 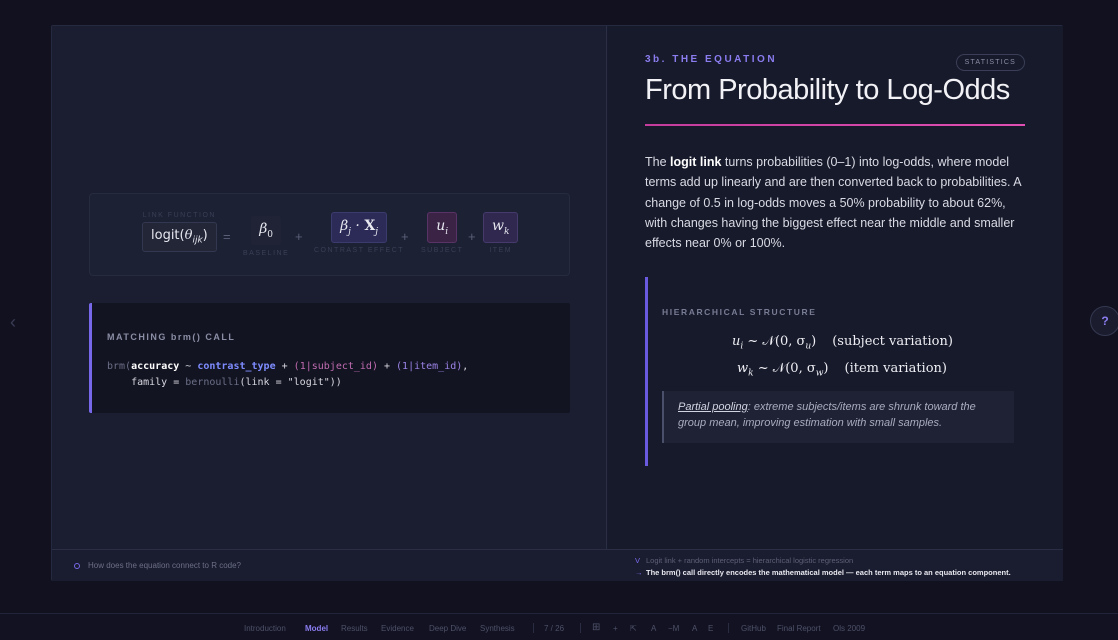 I want to click on term-label: CONTRAST EFFECT, so click(x=359, y=250).